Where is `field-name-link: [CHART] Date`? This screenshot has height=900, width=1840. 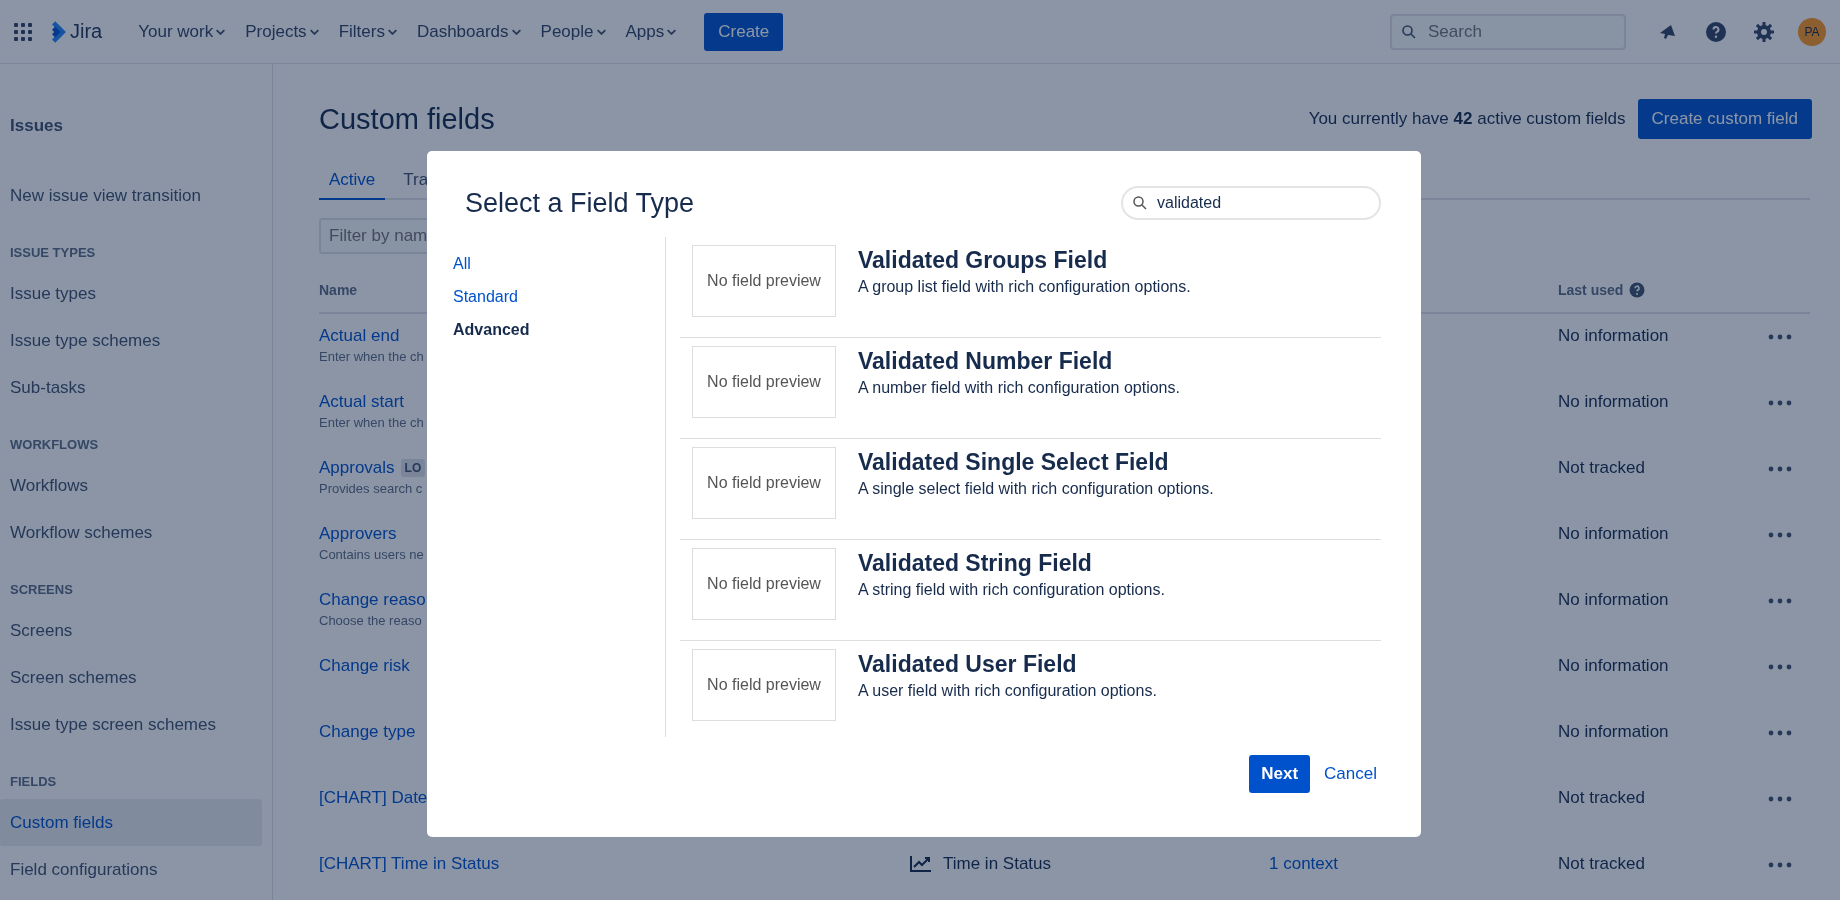 field-name-link: [CHART] Date is located at coordinates (373, 798).